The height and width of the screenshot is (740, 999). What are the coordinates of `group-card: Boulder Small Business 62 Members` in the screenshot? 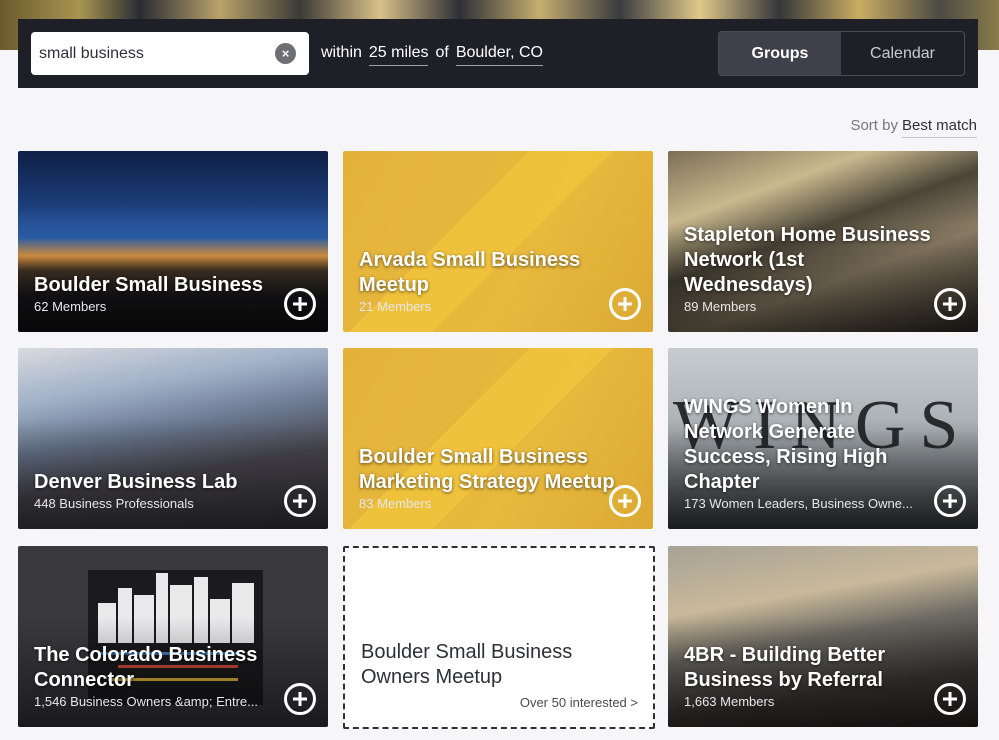 It's located at (173, 241).